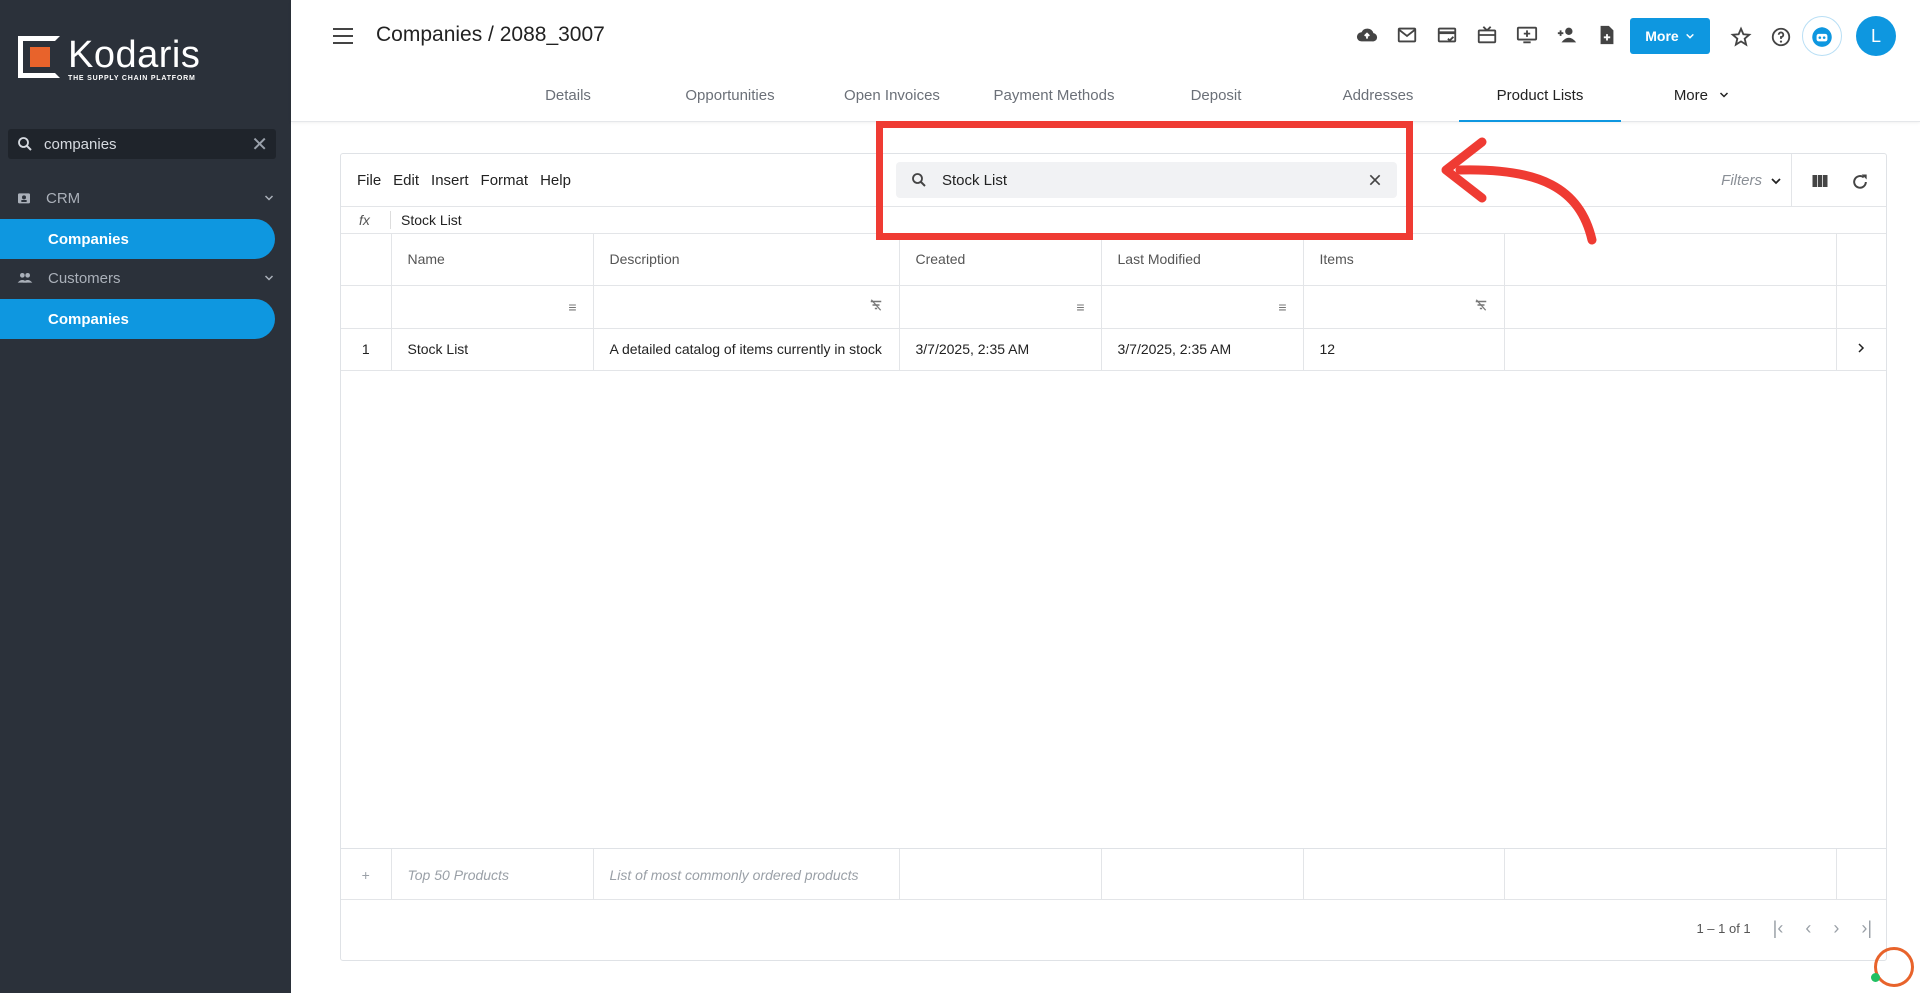 The height and width of the screenshot is (993, 1920). What do you see at coordinates (25, 144) in the screenshot?
I see `search-icon` at bounding box center [25, 144].